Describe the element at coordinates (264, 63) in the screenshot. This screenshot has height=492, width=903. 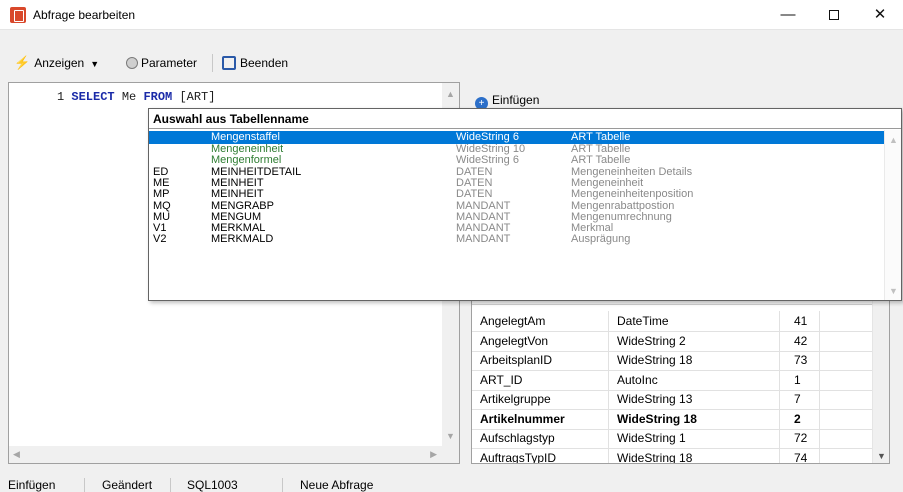
I see `beenden-label: Beenden` at that location.